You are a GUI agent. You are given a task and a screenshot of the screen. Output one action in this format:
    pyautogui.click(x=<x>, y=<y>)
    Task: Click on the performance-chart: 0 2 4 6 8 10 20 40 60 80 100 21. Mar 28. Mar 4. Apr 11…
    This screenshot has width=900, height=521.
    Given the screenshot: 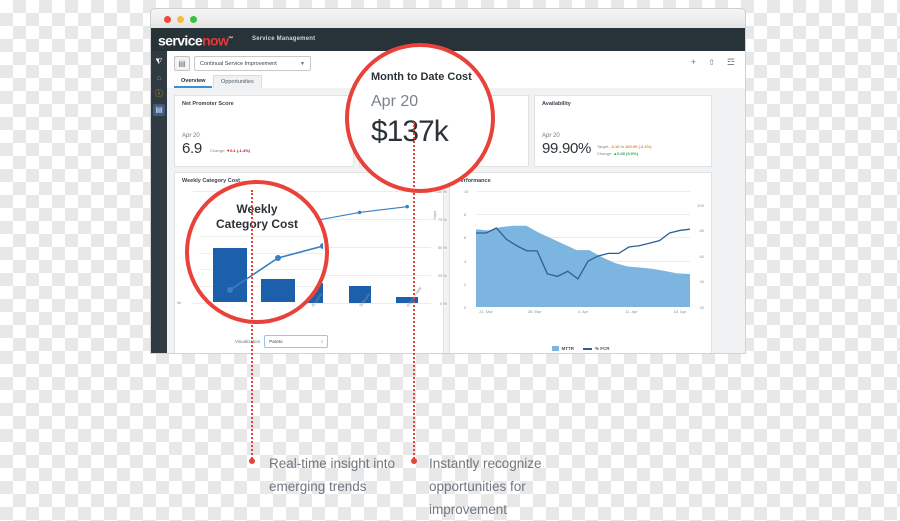 What is the action you would take?
    pyautogui.click(x=584, y=255)
    